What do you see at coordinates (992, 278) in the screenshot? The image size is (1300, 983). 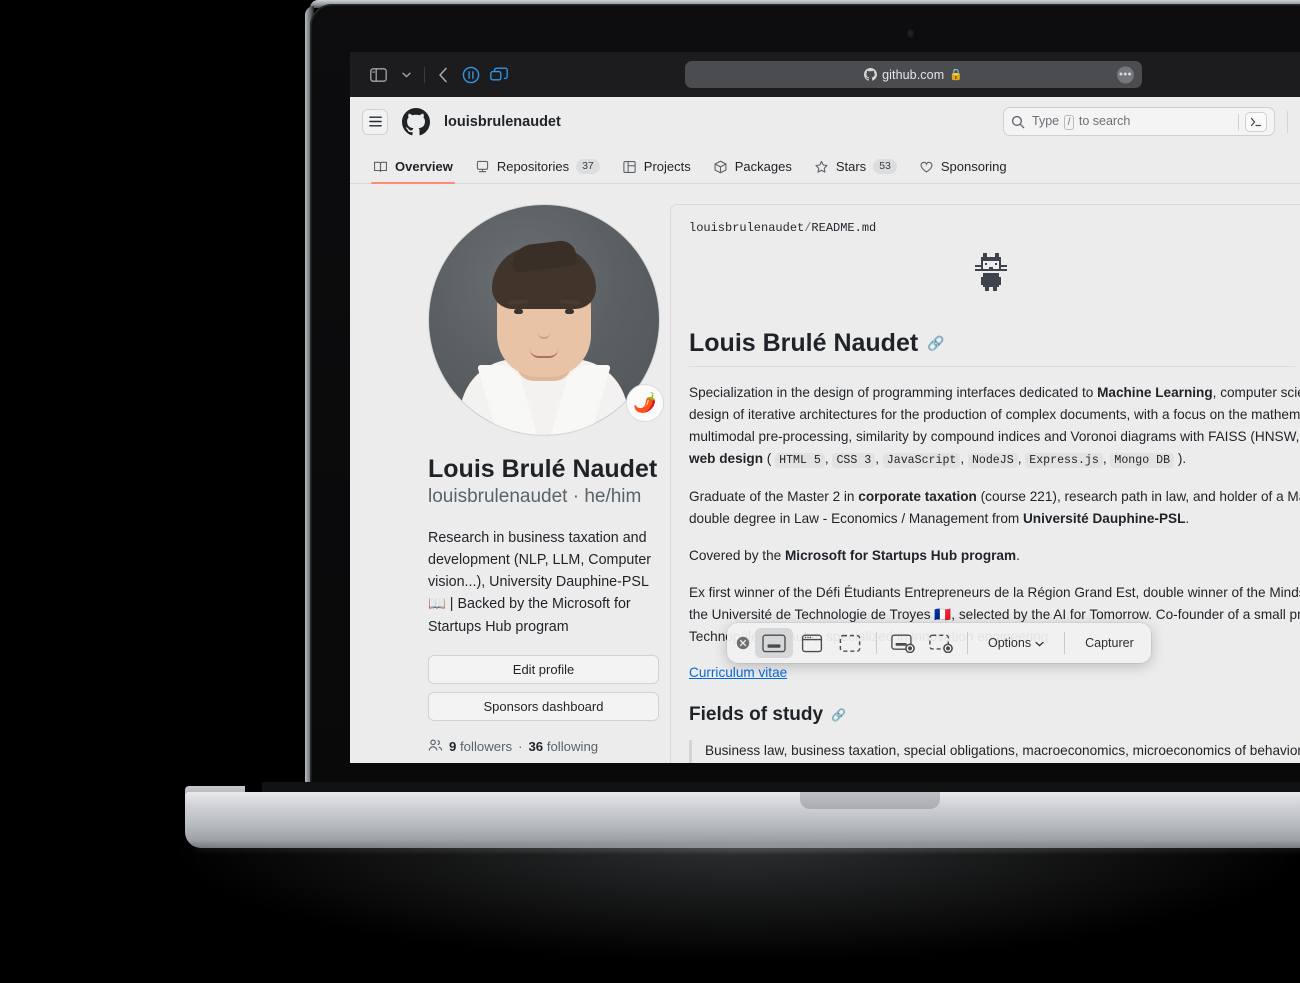 I see `pixel-cat-icon` at bounding box center [992, 278].